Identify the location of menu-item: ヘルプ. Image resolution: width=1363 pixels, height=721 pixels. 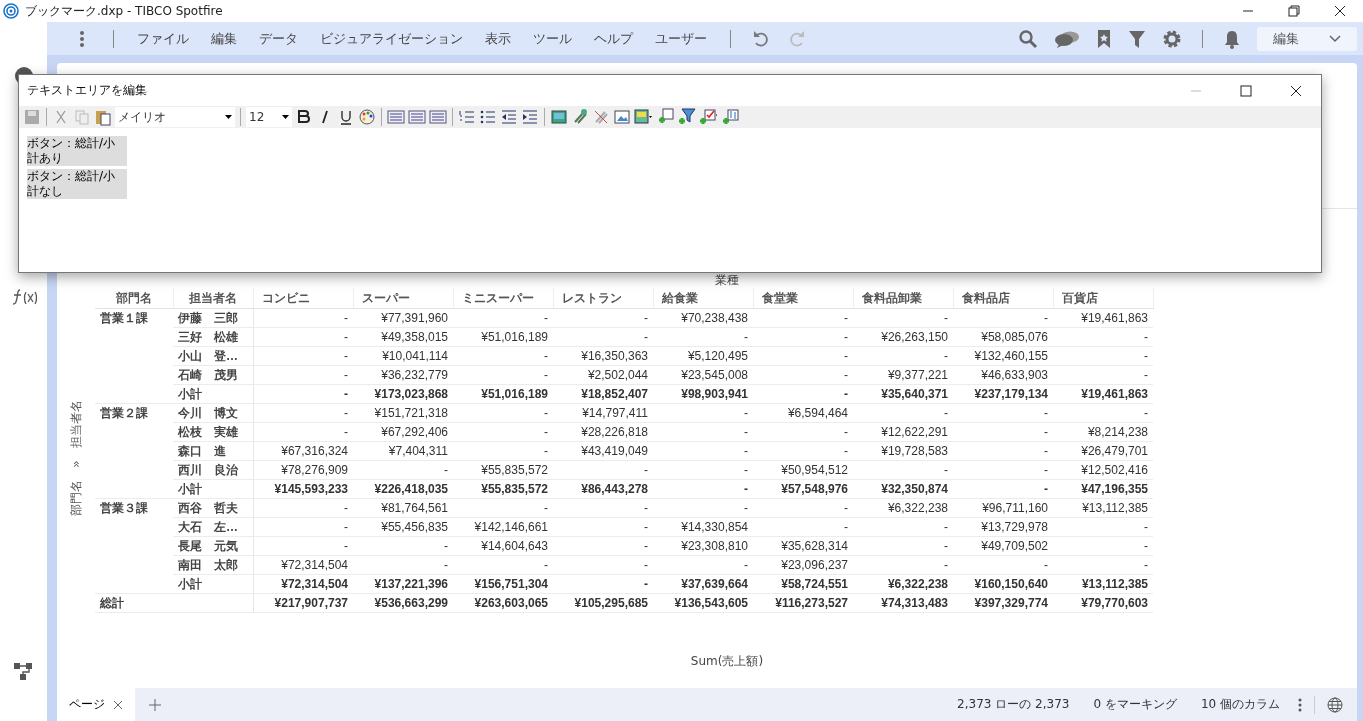
(613, 38).